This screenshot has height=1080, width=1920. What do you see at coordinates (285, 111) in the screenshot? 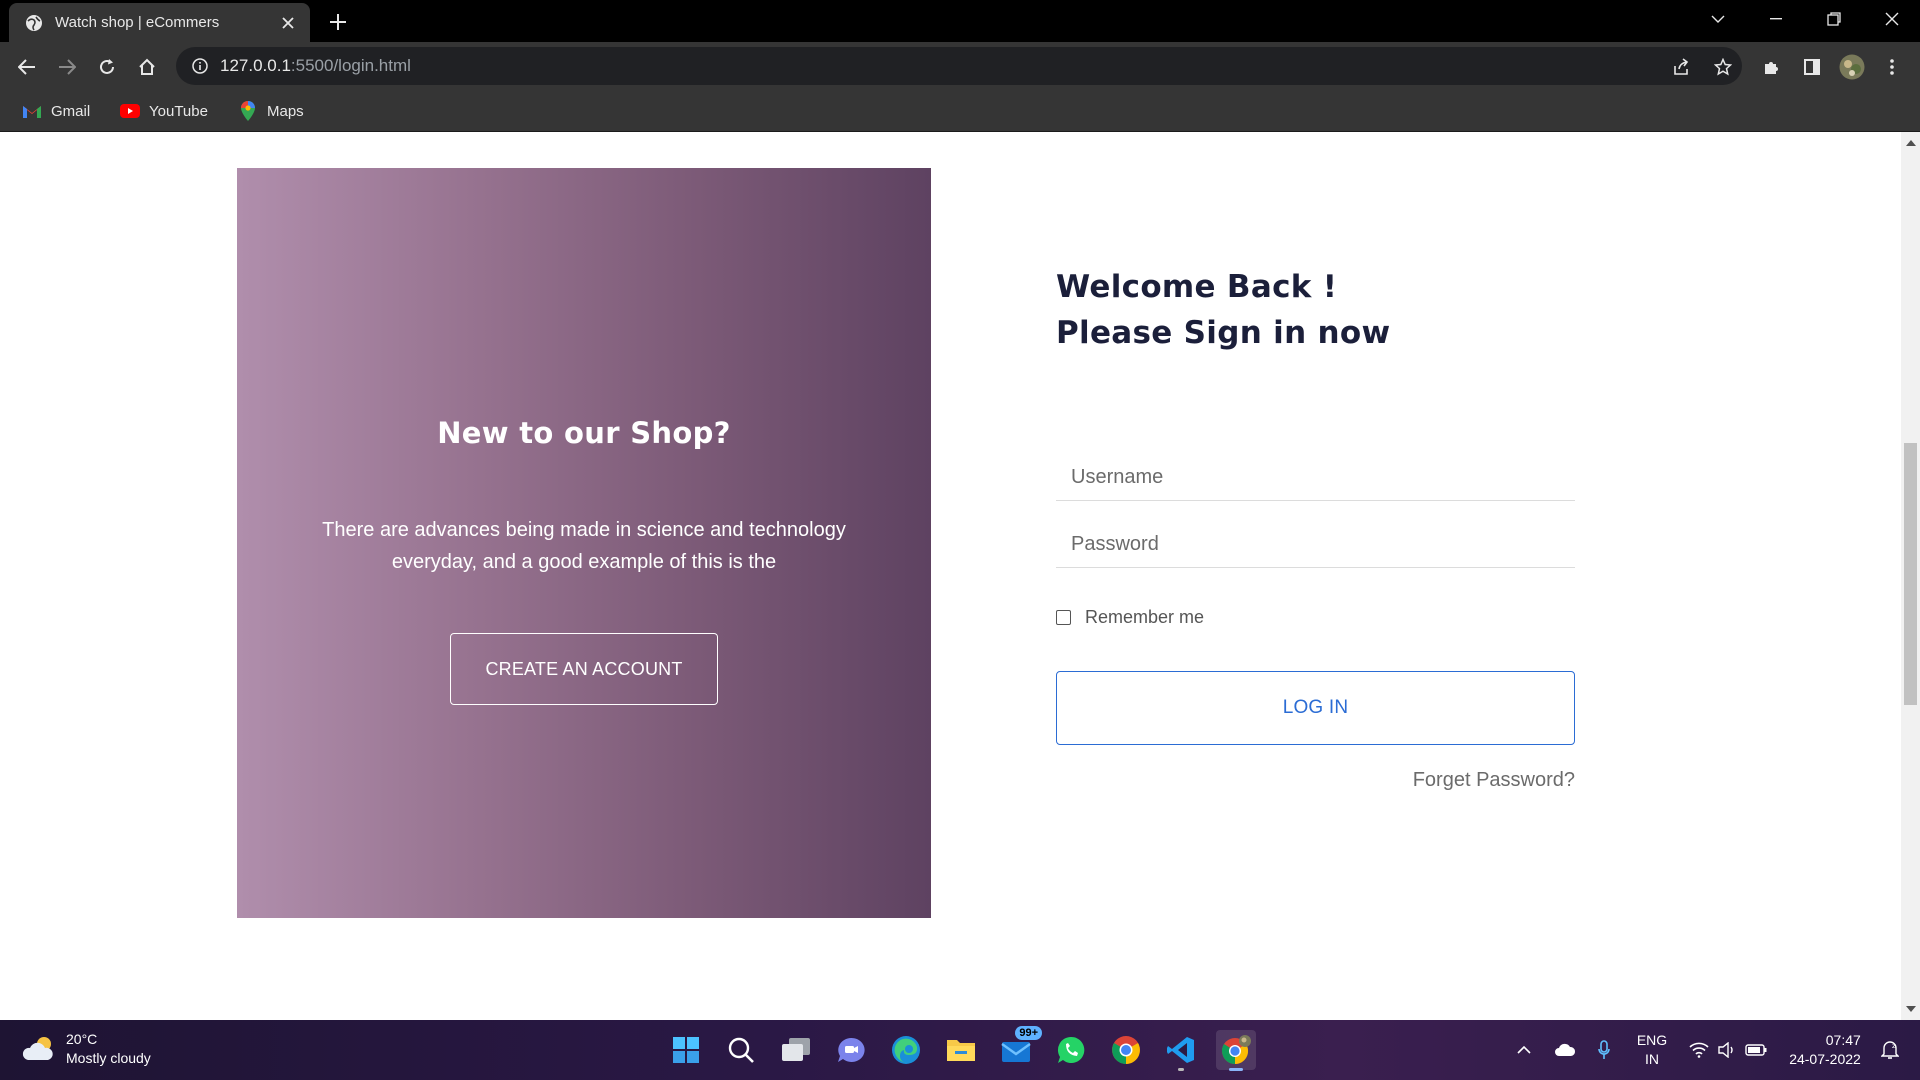
I see `bookmark-label: Maps` at bounding box center [285, 111].